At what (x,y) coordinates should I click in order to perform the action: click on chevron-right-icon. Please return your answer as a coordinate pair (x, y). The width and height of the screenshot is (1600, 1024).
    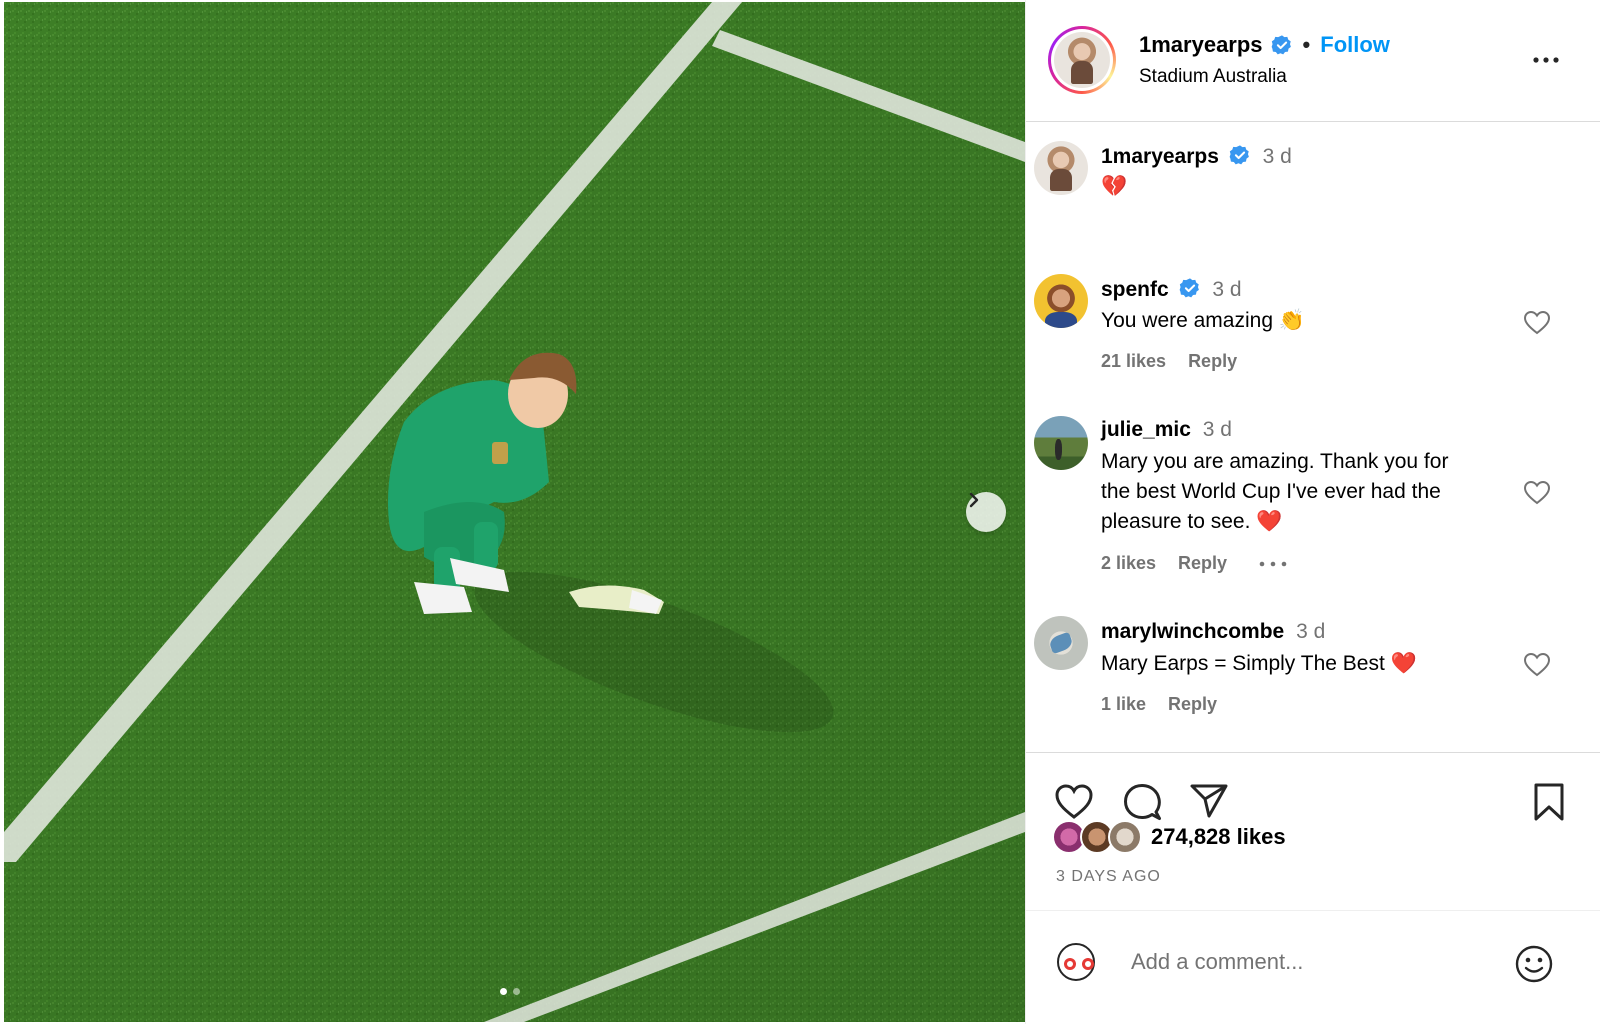
    Looking at the image, I should click on (974, 500).